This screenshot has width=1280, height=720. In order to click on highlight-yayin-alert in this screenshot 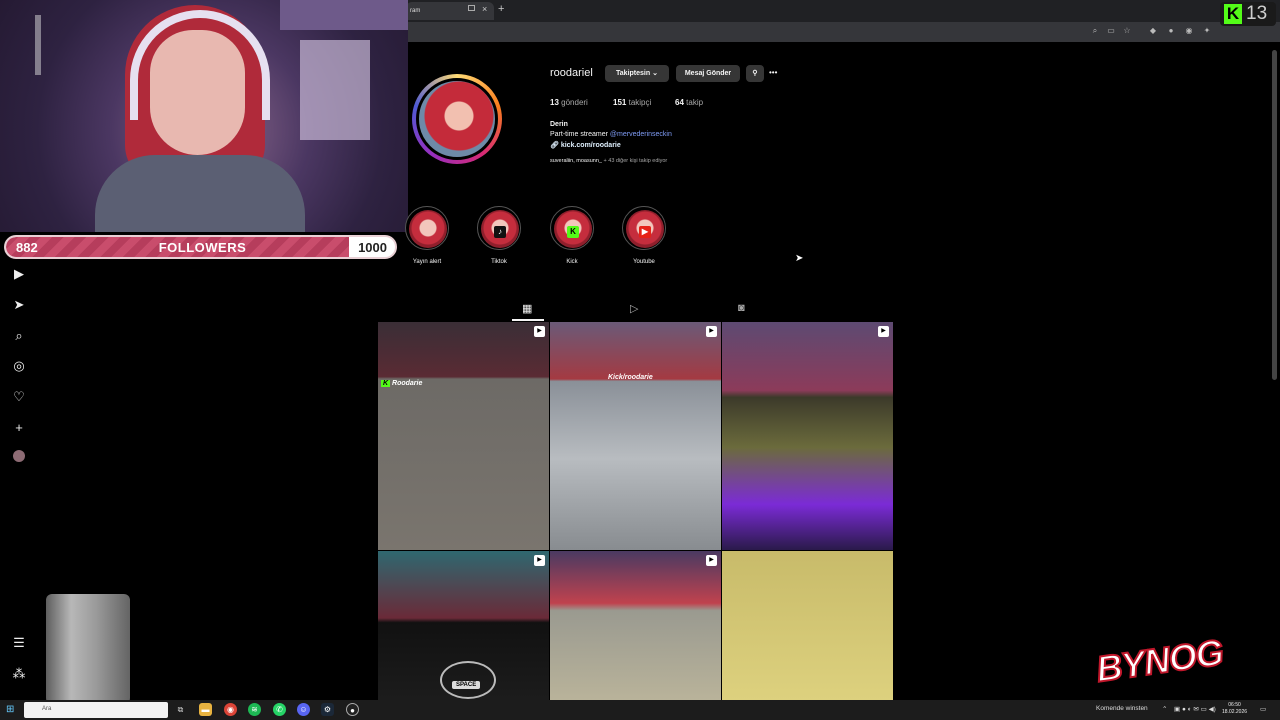, I will do `click(427, 228)`.